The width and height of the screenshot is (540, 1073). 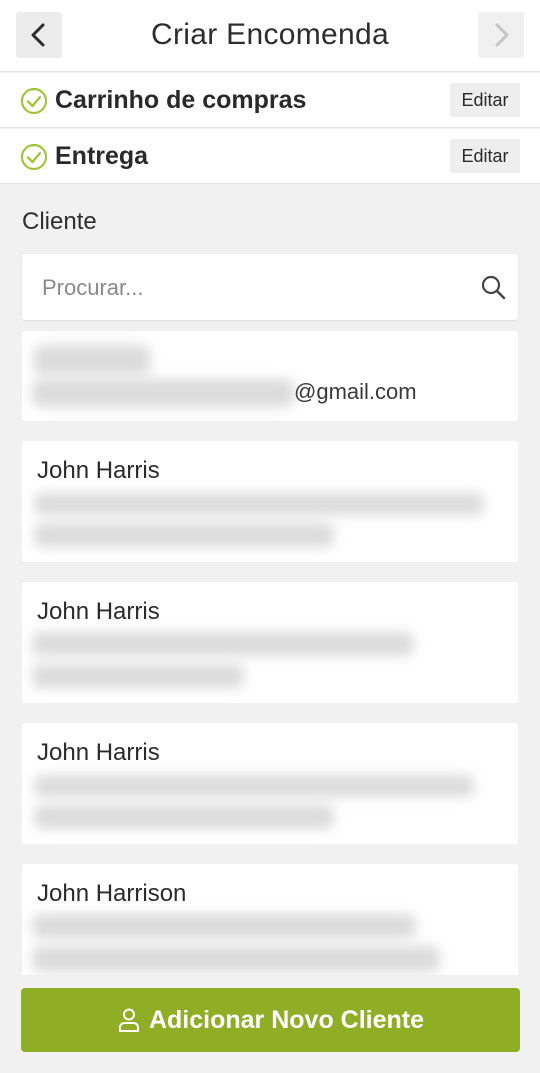 I want to click on step-delivery: Entrega Editar, so click(x=270, y=156).